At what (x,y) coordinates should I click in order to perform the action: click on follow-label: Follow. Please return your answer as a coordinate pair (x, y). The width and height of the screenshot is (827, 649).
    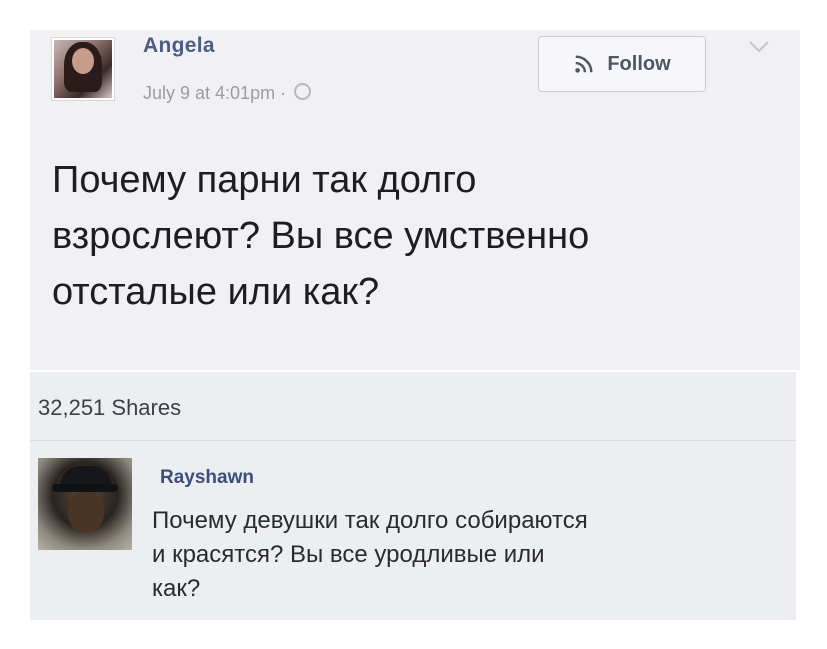
    Looking at the image, I should click on (639, 63).